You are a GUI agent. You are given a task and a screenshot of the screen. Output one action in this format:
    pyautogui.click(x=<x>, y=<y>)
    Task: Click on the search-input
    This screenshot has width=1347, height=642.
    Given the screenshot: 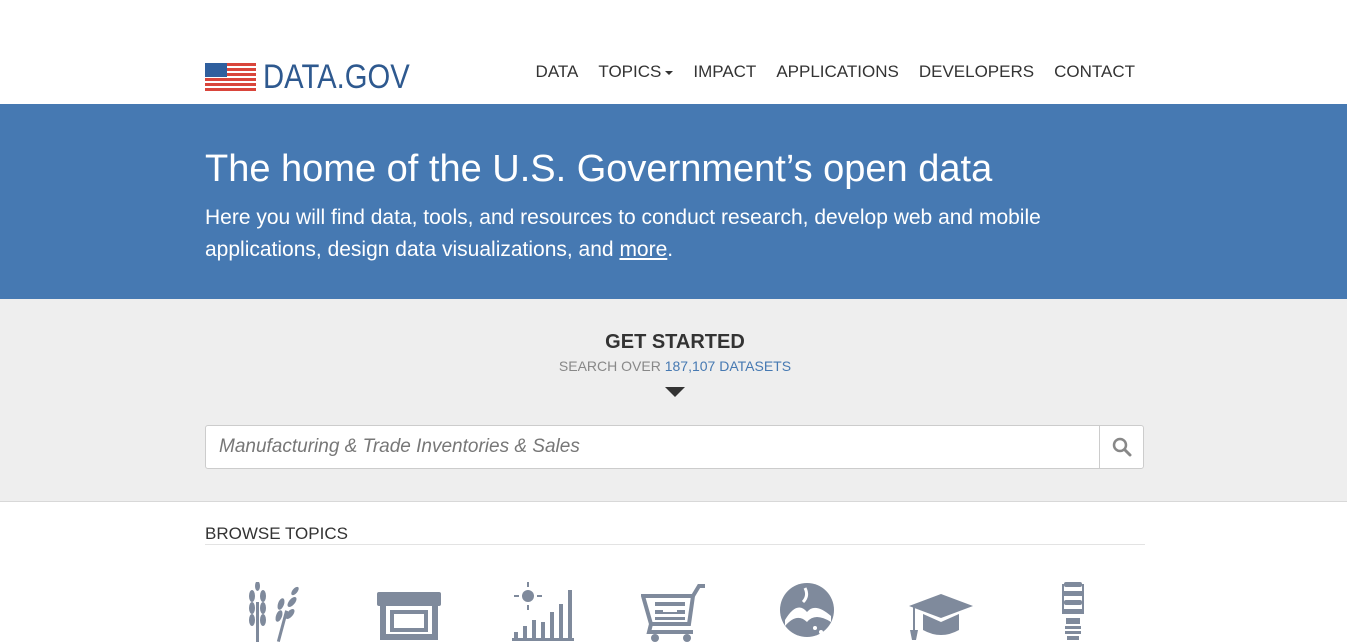 What is the action you would take?
    pyautogui.click(x=652, y=447)
    